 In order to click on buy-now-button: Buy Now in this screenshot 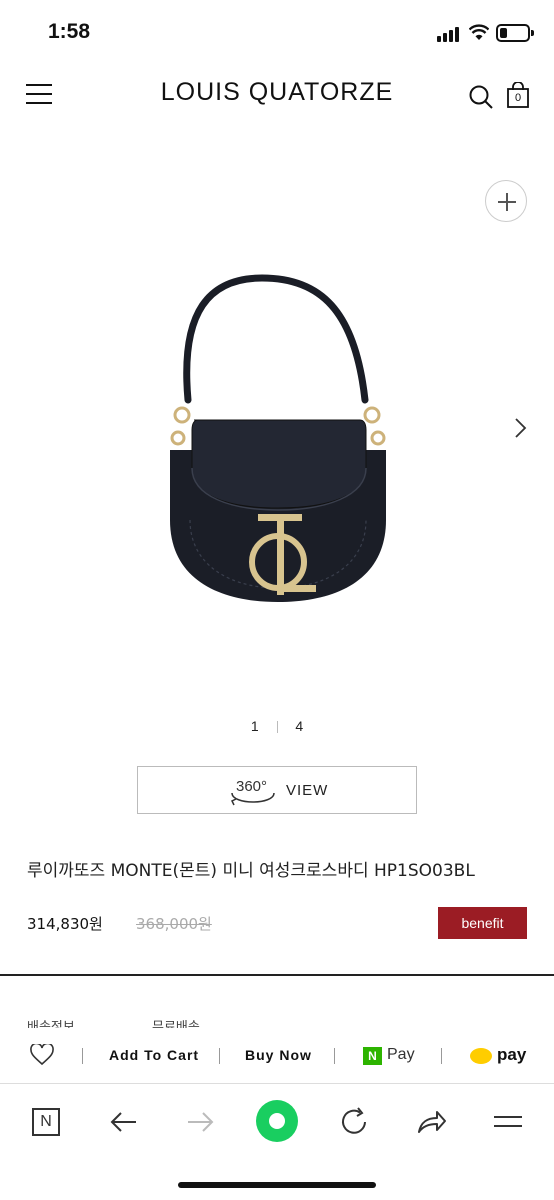, I will do `click(278, 1055)`.